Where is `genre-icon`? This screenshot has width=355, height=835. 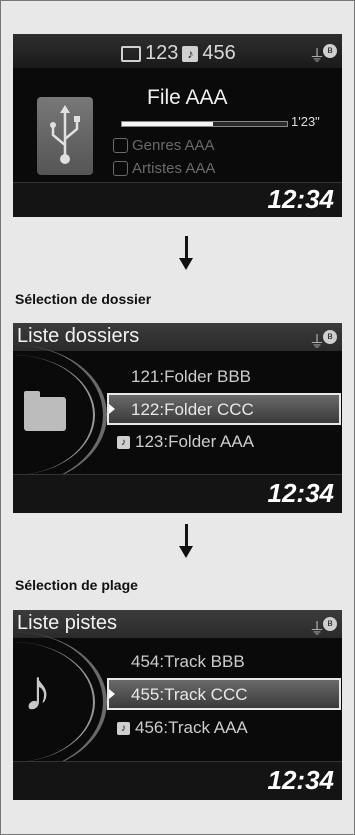 genre-icon is located at coordinates (120, 145).